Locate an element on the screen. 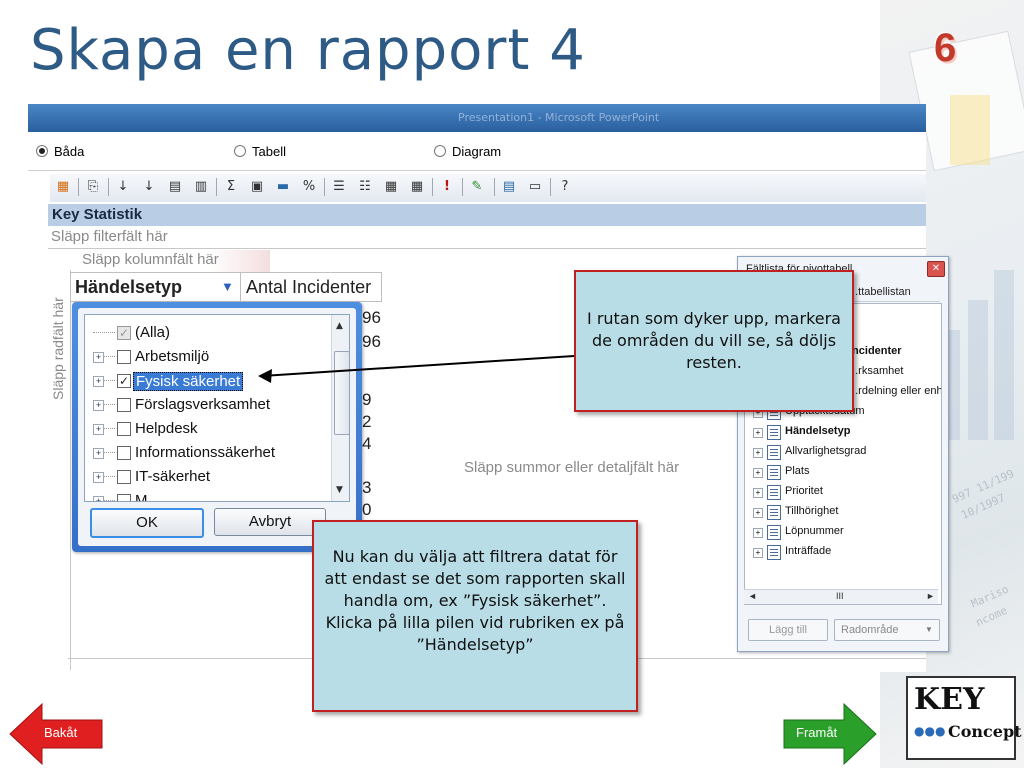  pointer-arrow is located at coordinates (416, 369).